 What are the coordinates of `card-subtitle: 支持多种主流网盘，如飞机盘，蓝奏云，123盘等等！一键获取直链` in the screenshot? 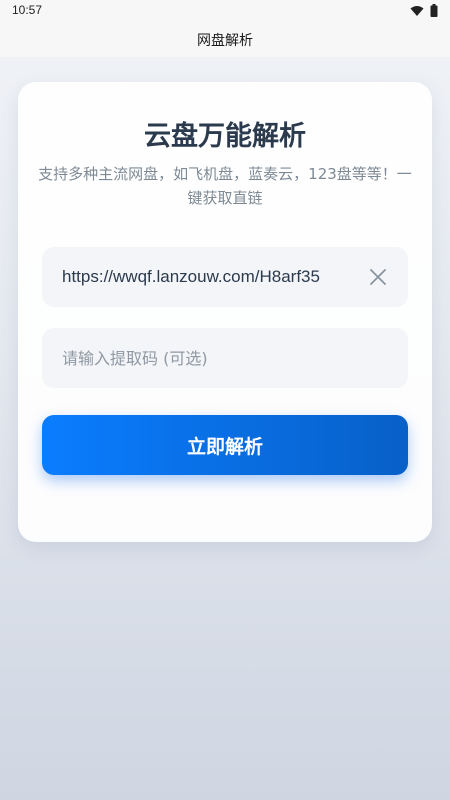 It's located at (225, 186).